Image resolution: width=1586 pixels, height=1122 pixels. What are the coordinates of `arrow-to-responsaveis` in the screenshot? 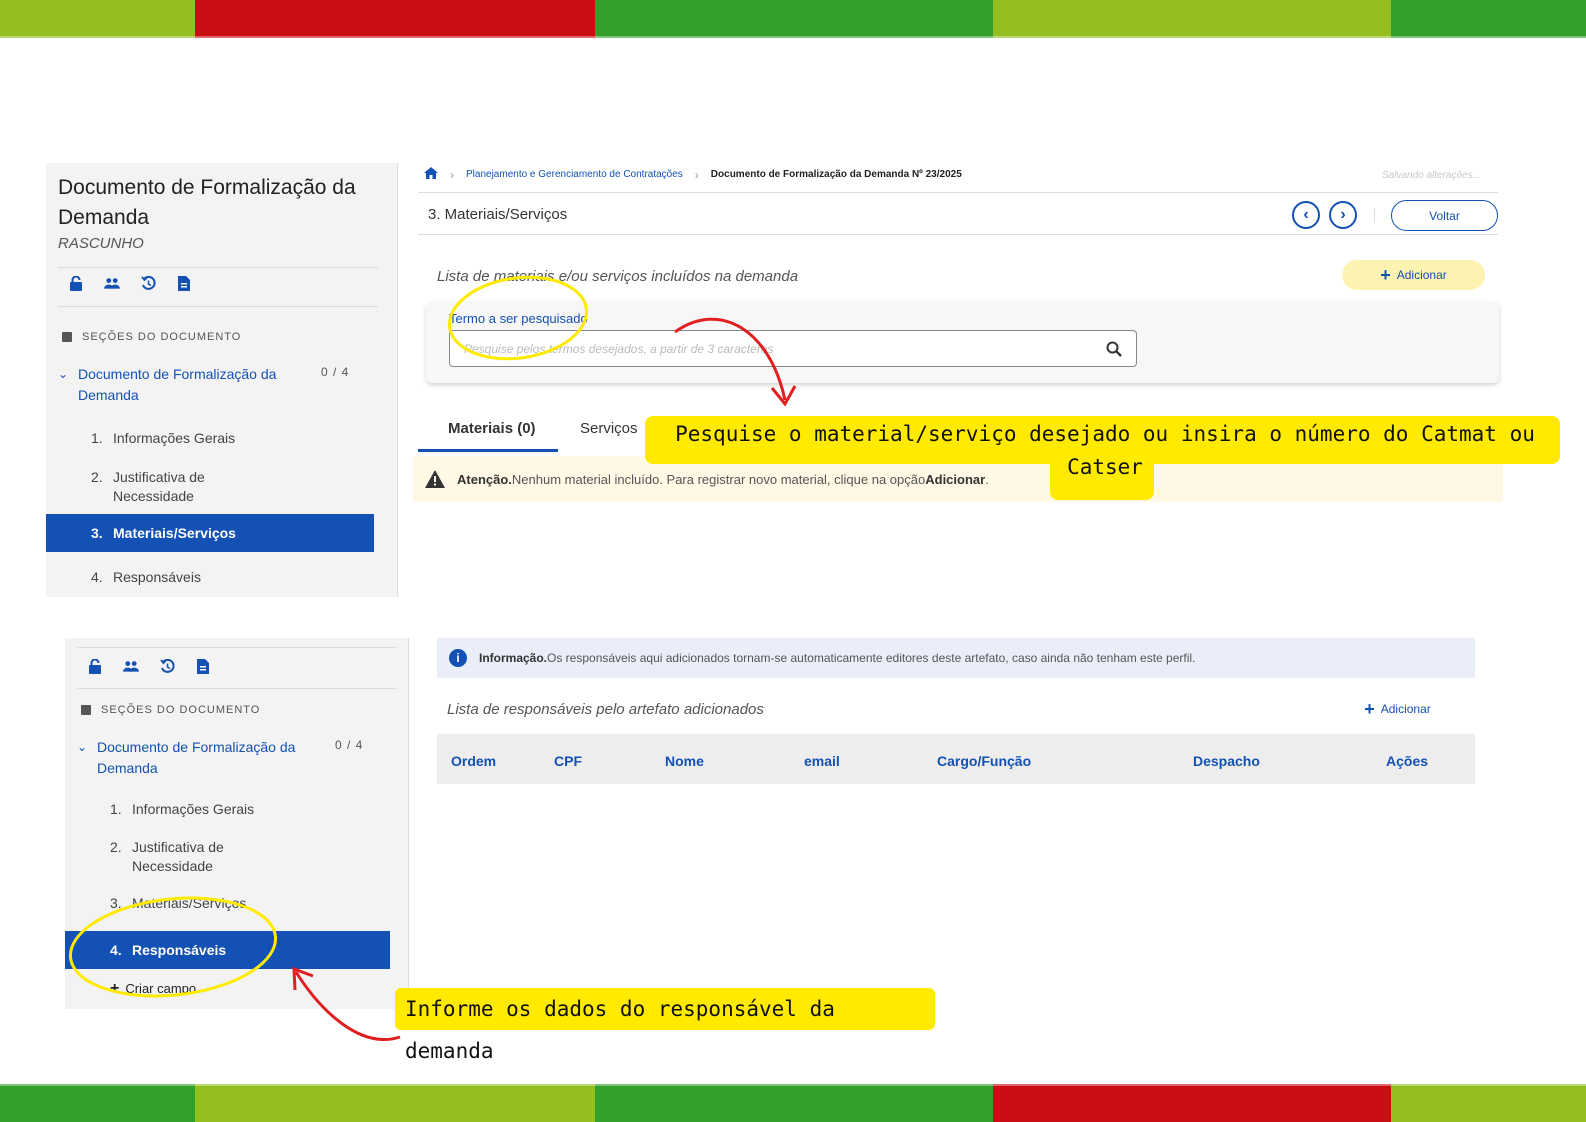 It's located at (347, 1006).